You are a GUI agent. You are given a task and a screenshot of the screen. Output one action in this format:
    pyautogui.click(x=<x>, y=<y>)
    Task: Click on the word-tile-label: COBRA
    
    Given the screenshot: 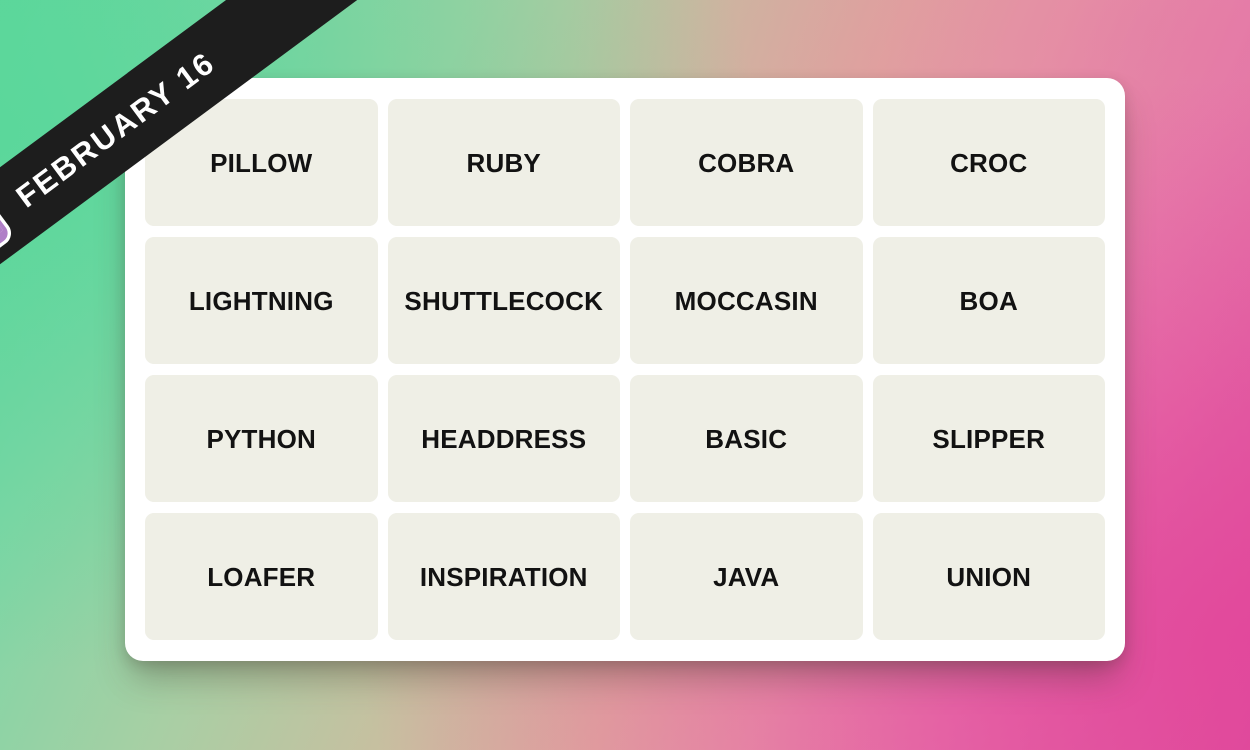 What is the action you would take?
    pyautogui.click(x=746, y=162)
    